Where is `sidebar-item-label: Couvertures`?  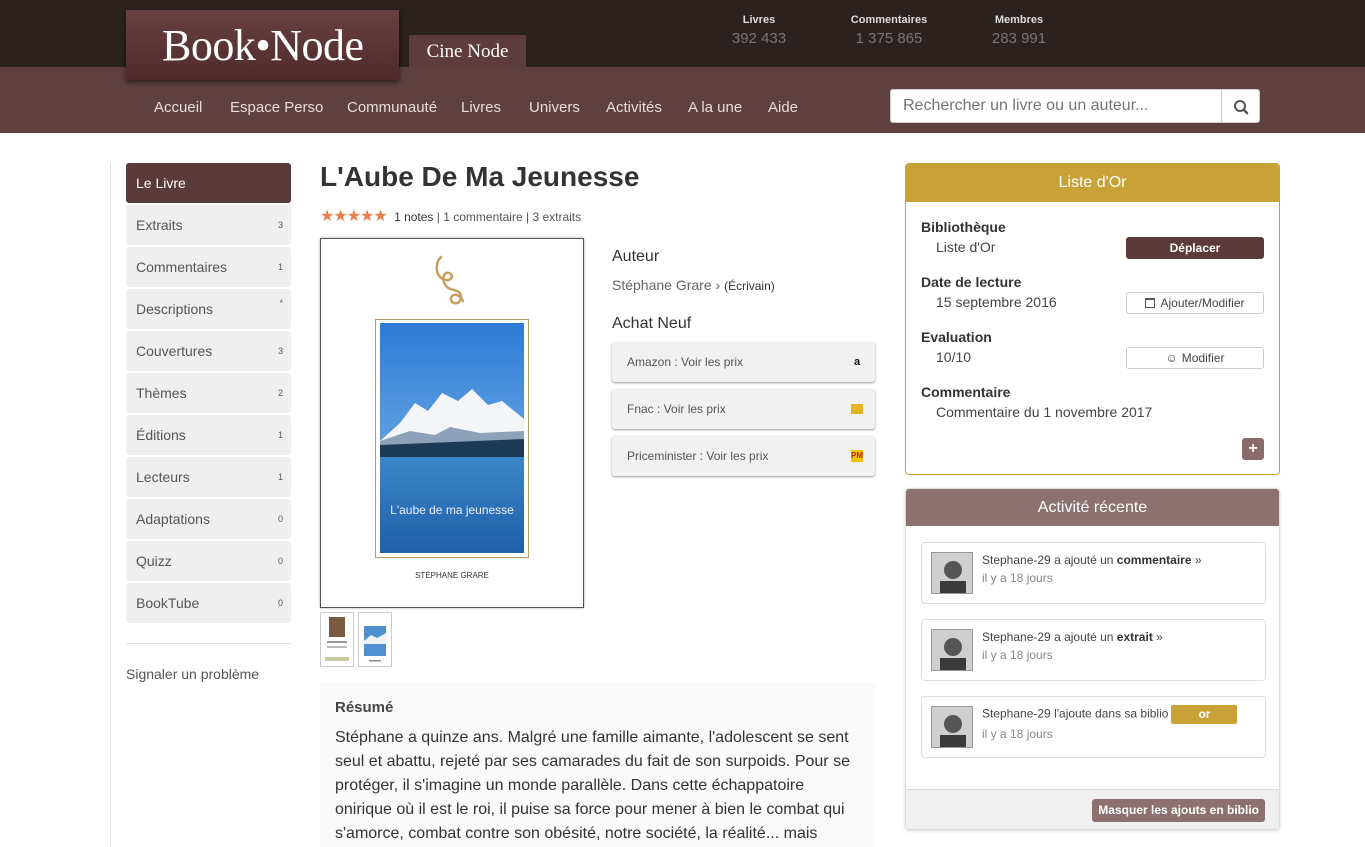 sidebar-item-label: Couvertures is located at coordinates (174, 351).